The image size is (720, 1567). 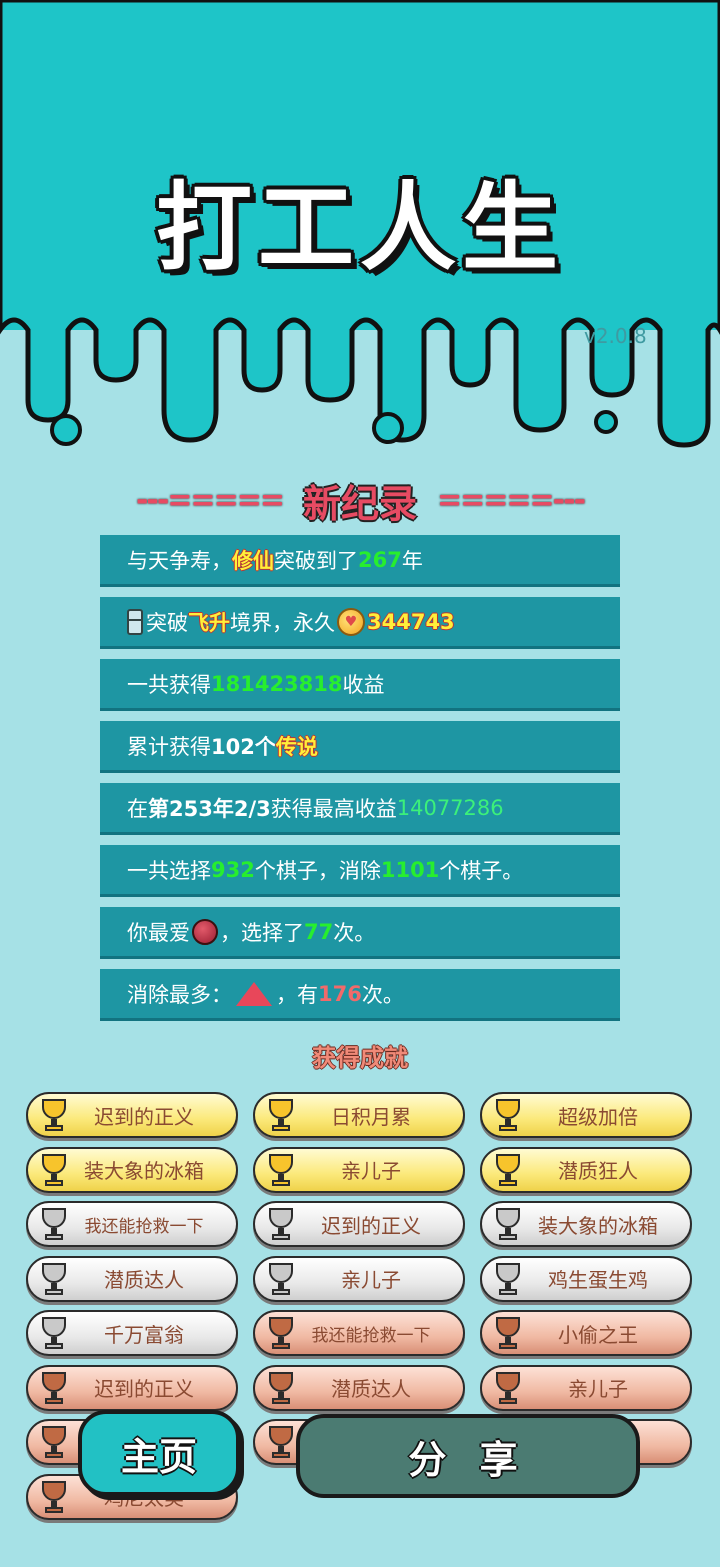 I want to click on stat-row-max-income: 在 第253年2/3 获得最高收益 14077286, so click(x=360, y=809).